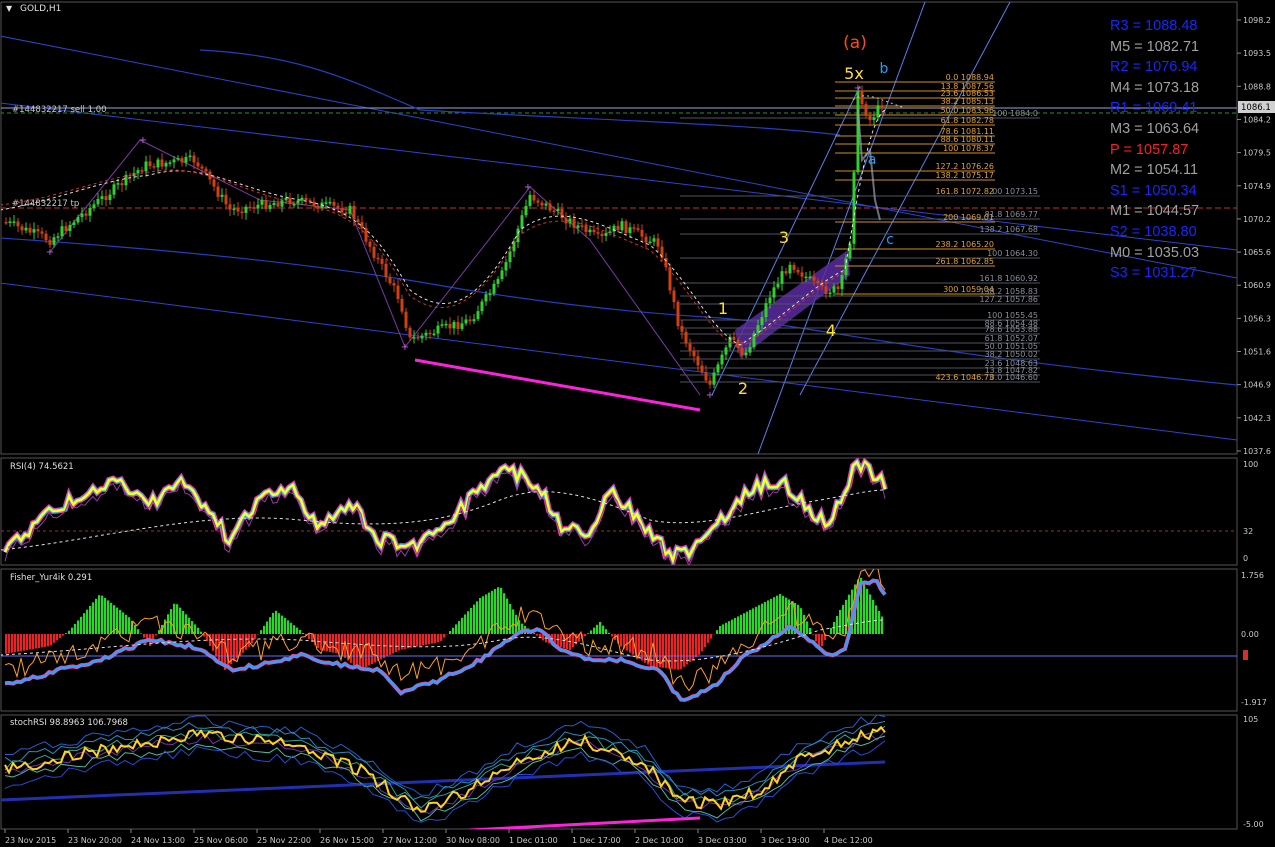  Describe the element at coordinates (659, 840) in the screenshot. I see `time-tick-label: 2 Dec 10:00` at that location.